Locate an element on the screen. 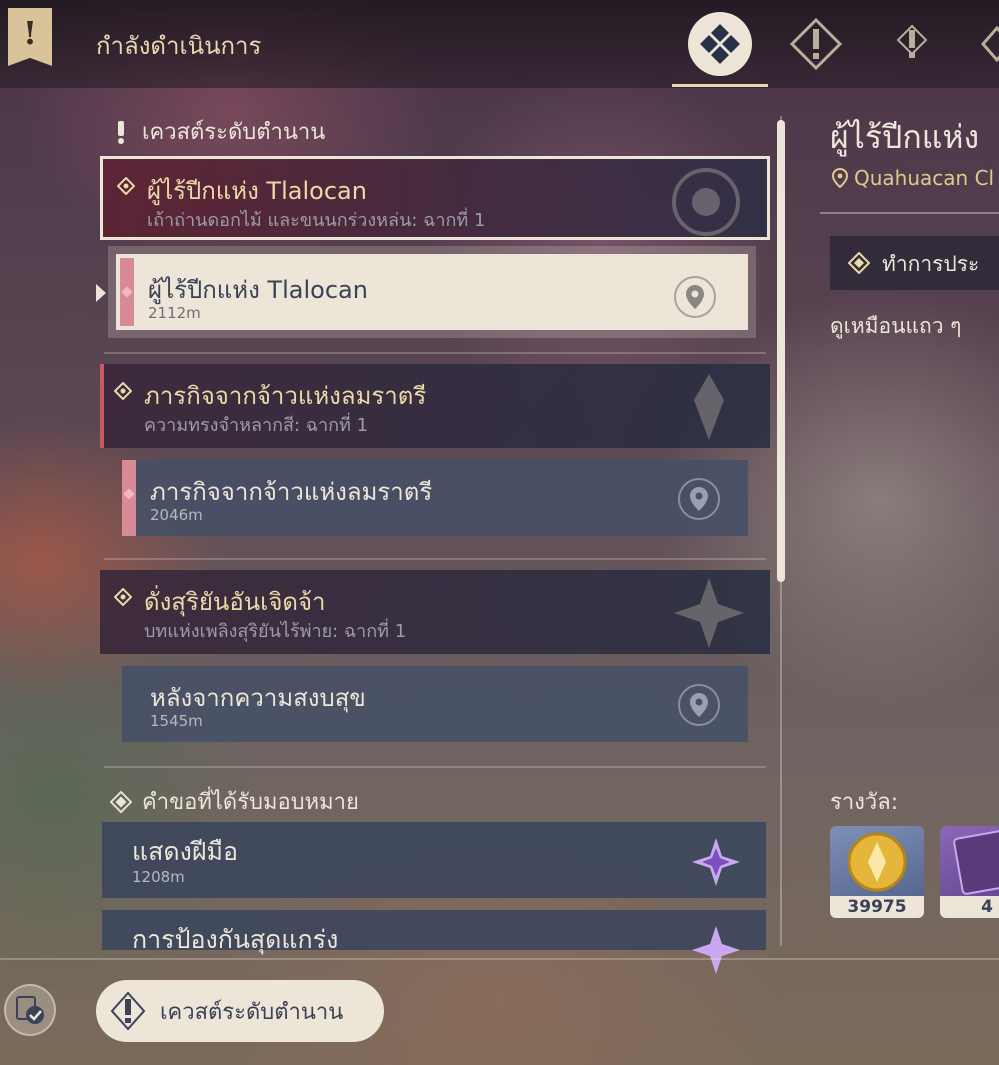 The height and width of the screenshot is (1065, 999). tab-legend-quests is located at coordinates (912, 44).